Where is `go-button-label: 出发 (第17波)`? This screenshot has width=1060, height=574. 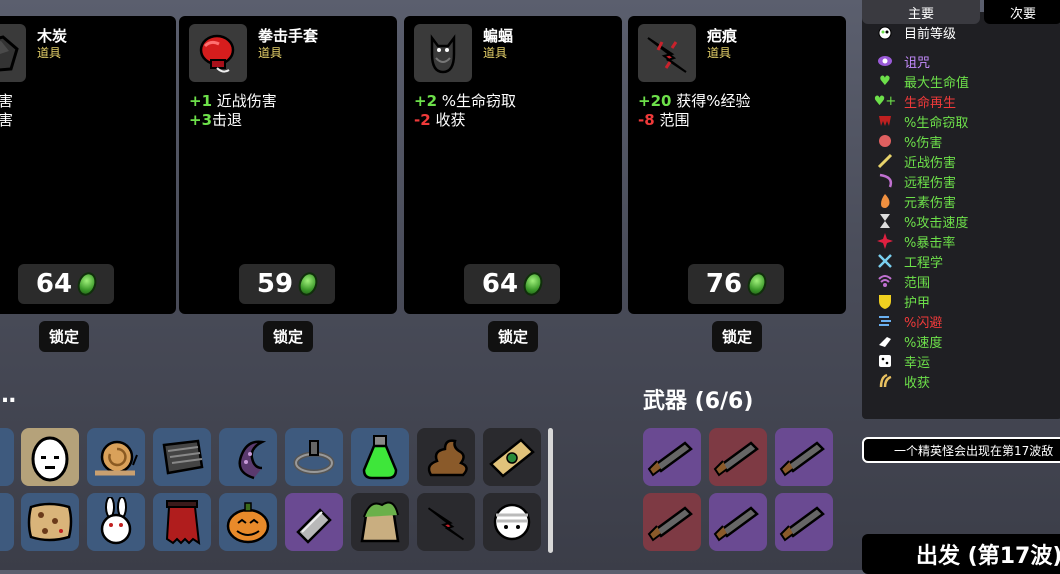 go-button-label: 出发 (第17波) is located at coordinates (988, 556).